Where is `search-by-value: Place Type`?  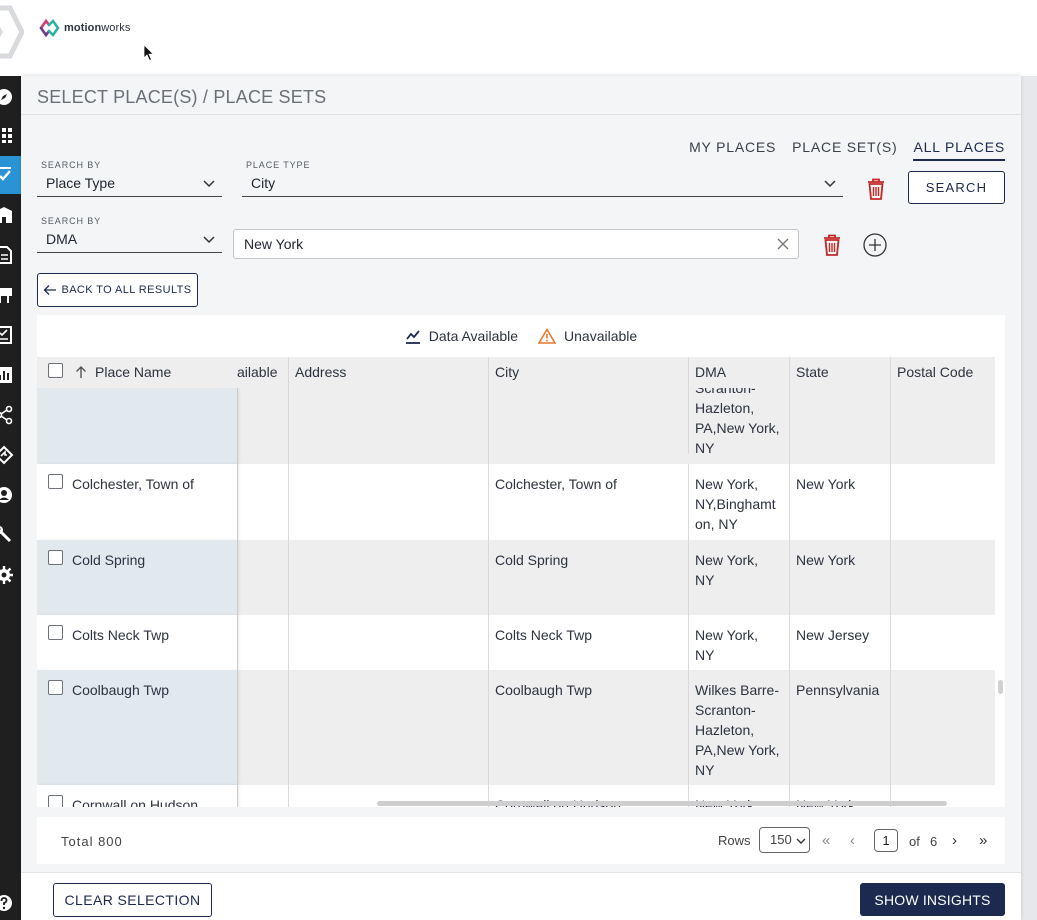 search-by-value: Place Type is located at coordinates (81, 183).